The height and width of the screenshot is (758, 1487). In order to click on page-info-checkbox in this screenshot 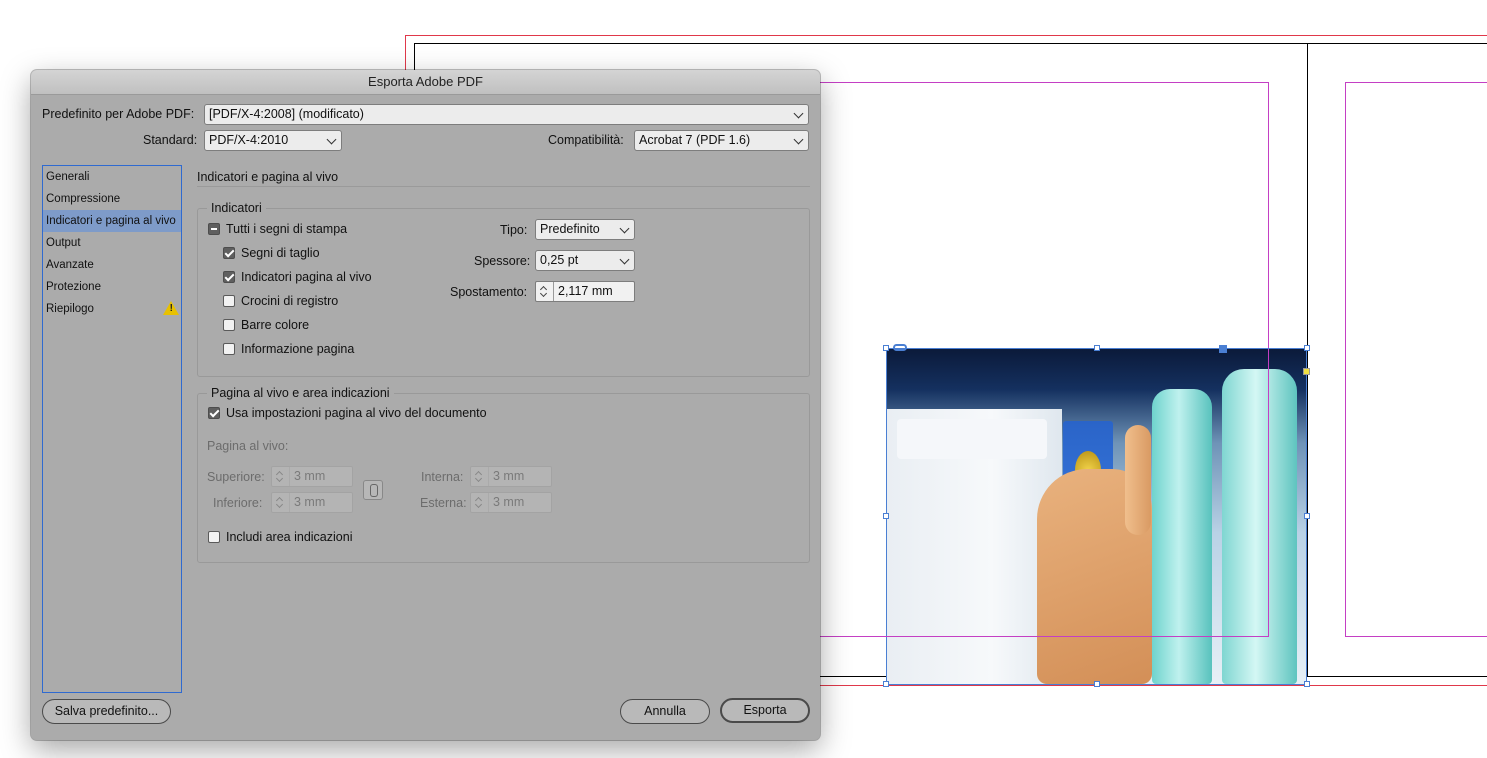, I will do `click(229, 349)`.